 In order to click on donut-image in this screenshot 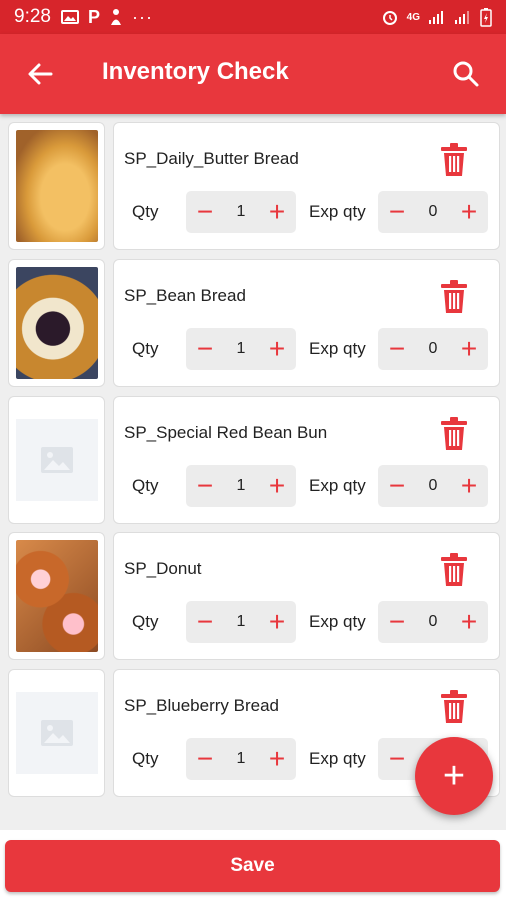, I will do `click(56, 596)`.